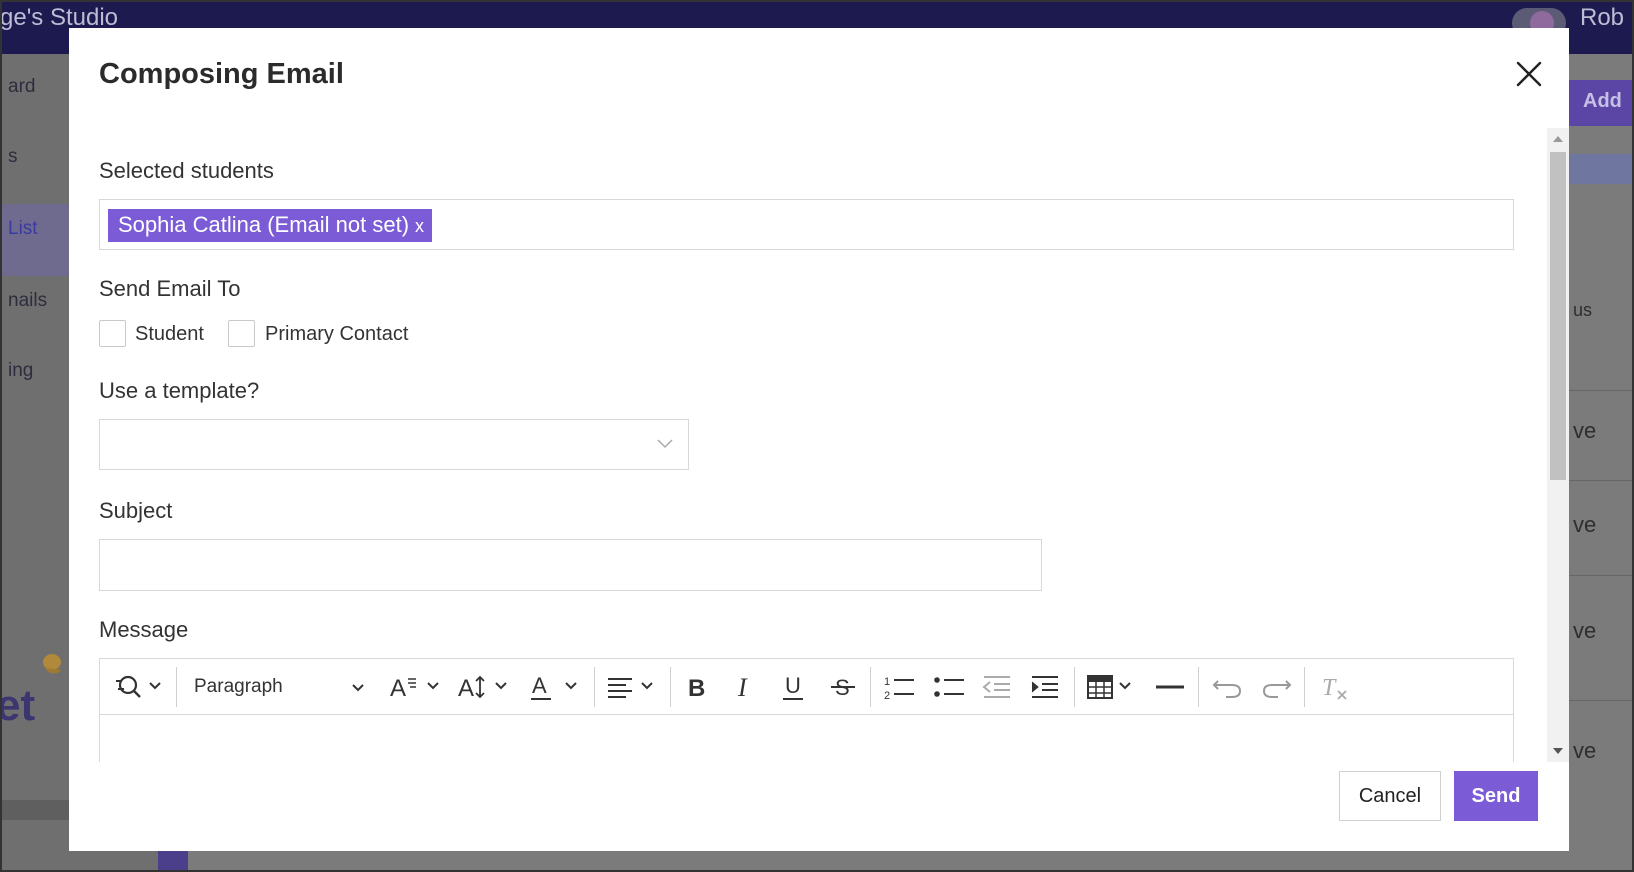 The image size is (1634, 872). I want to click on cancel-button: Cancel, so click(1390, 796).